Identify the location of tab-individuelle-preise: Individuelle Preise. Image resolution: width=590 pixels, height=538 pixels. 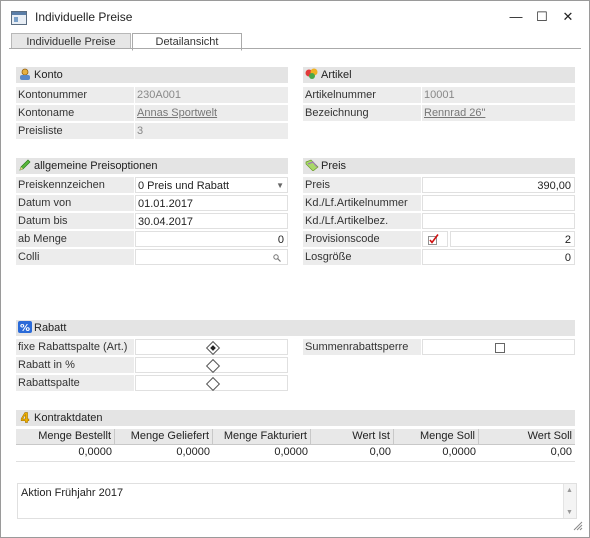
(71, 41).